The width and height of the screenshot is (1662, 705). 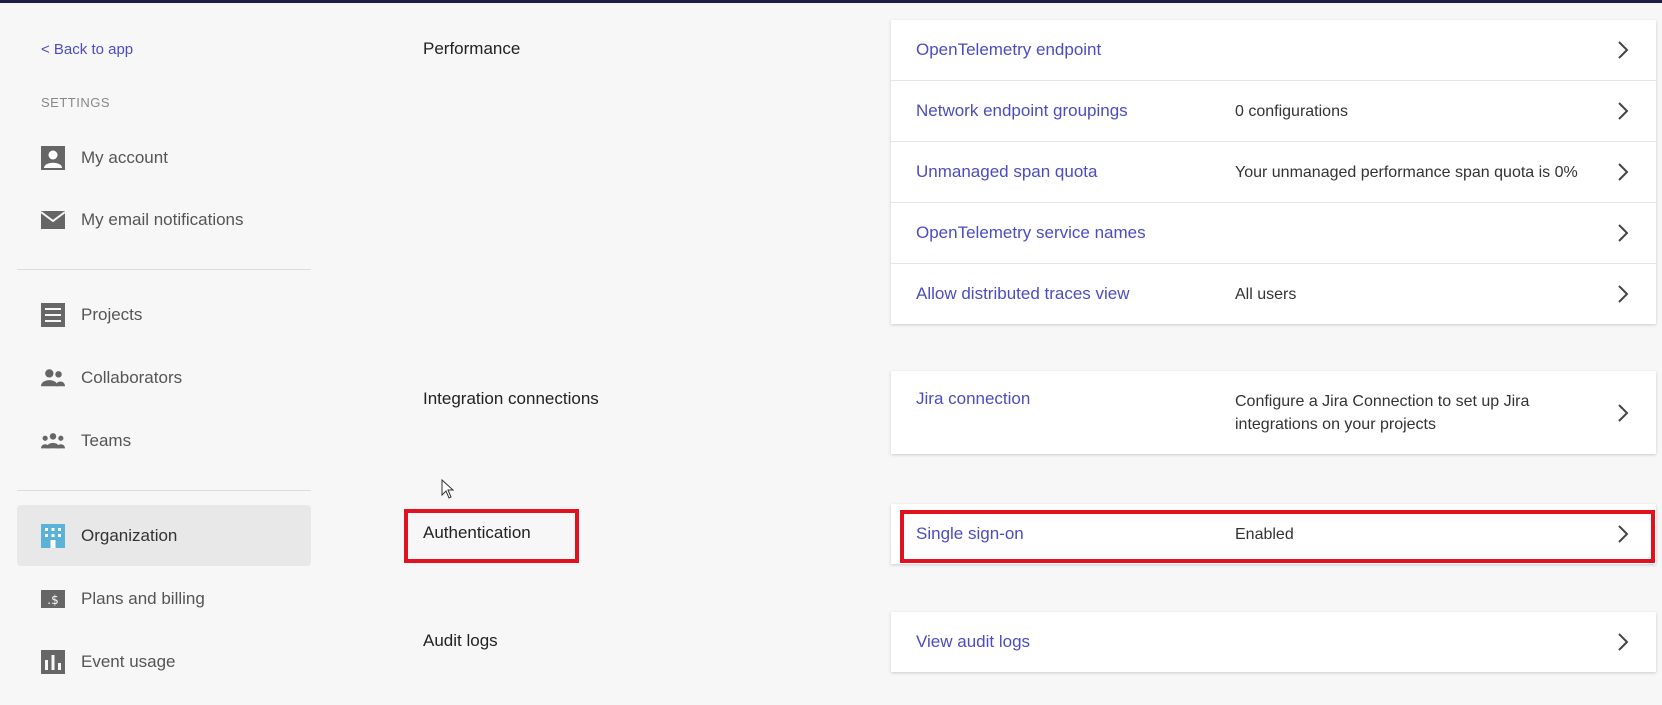 What do you see at coordinates (53, 157) in the screenshot?
I see `person-icon` at bounding box center [53, 157].